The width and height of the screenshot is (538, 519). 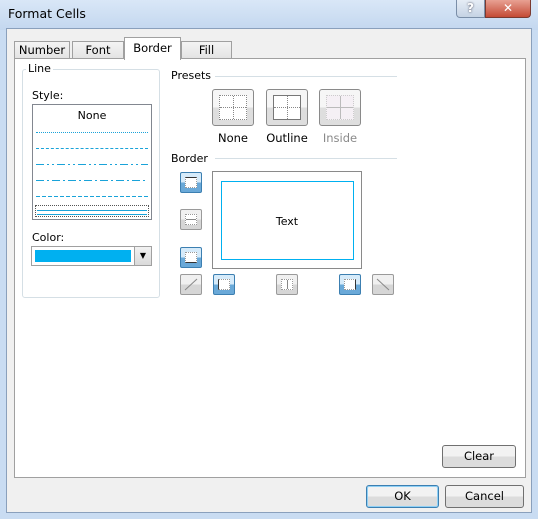 I want to click on style-label: Style:, so click(x=47, y=95).